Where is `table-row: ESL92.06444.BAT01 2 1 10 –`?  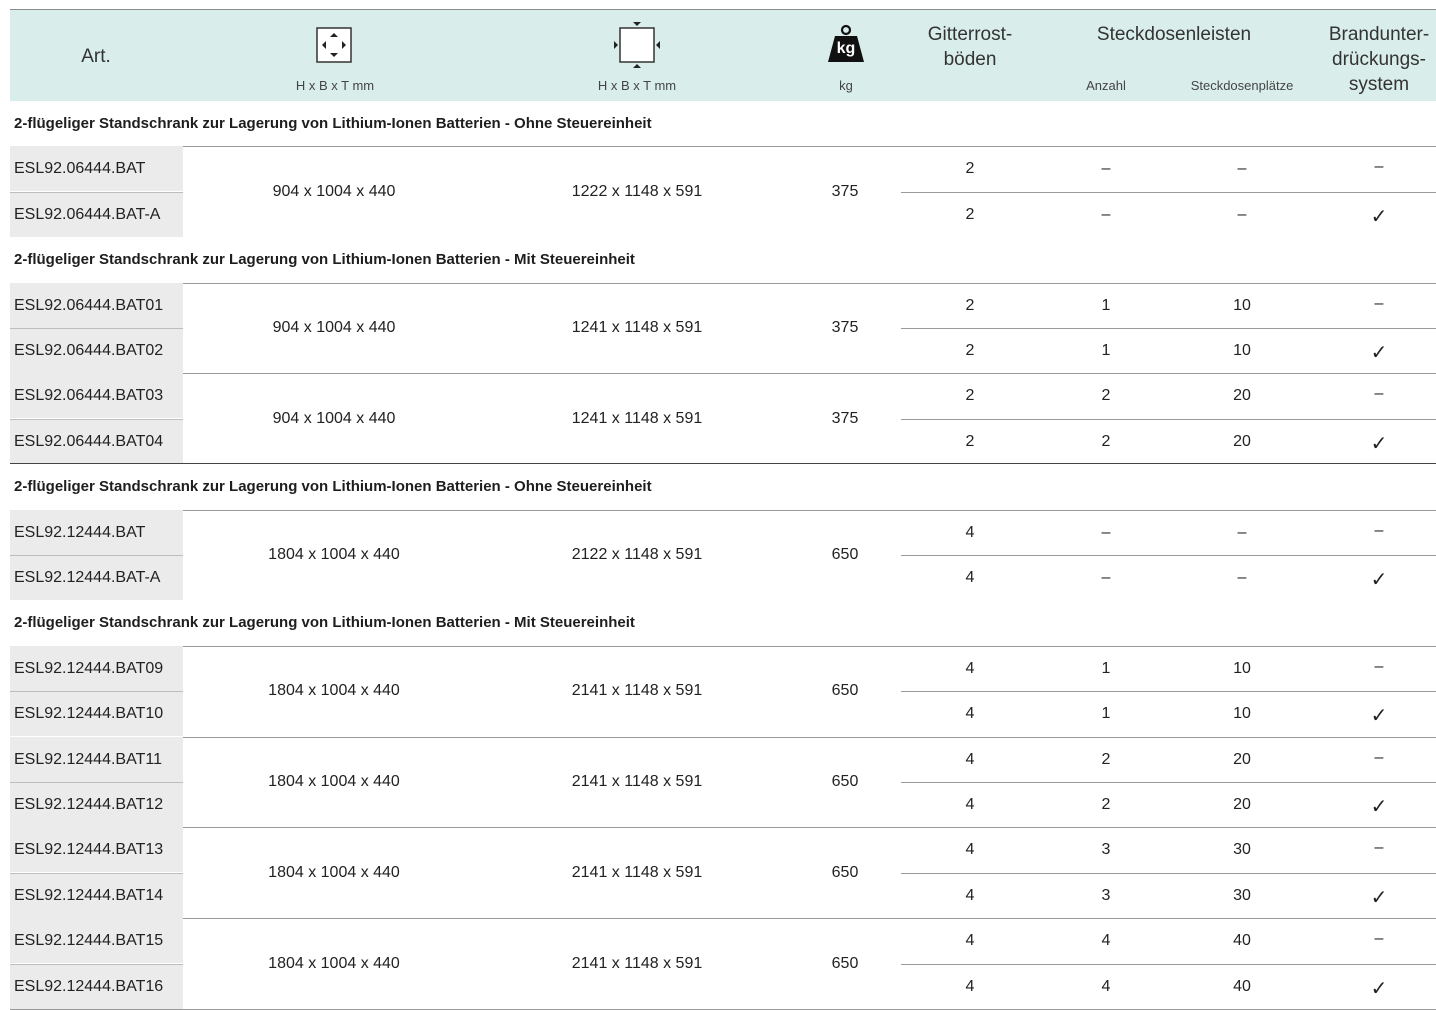
table-row: ESL92.06444.BAT01 2 1 10 – is located at coordinates (723, 305).